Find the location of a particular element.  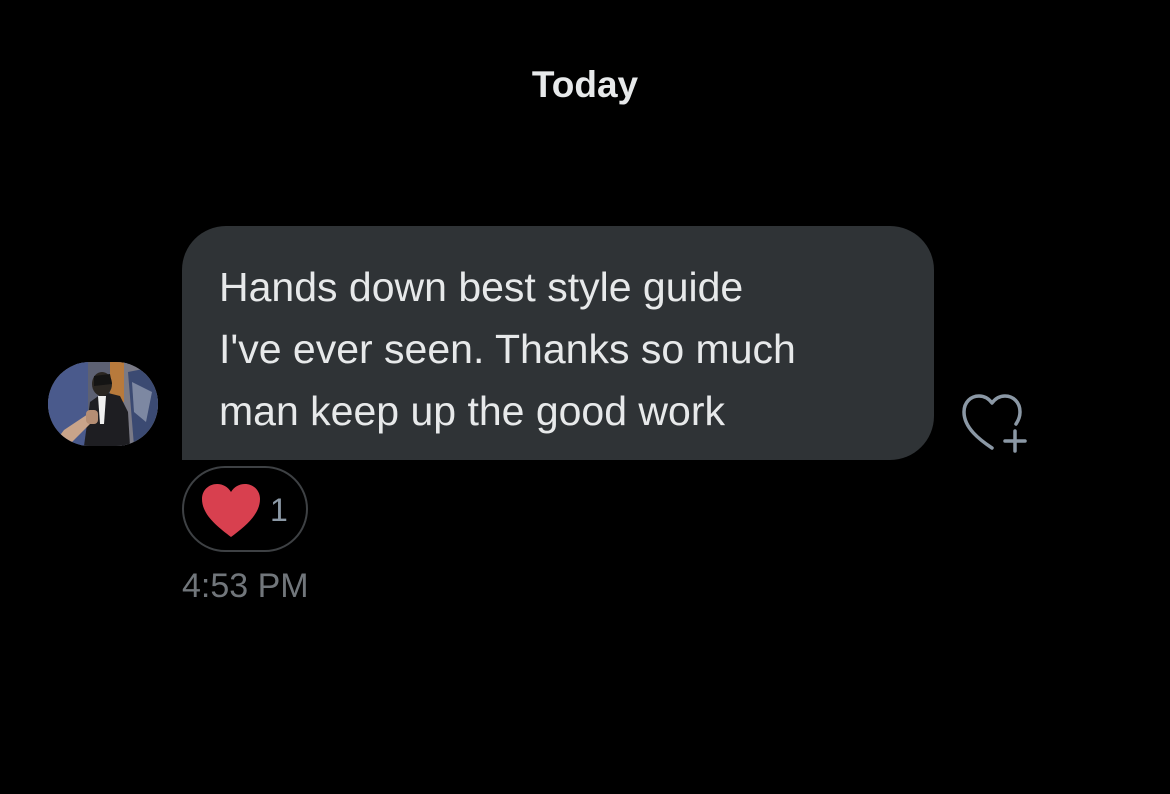

red-heart-icon is located at coordinates (231, 510).